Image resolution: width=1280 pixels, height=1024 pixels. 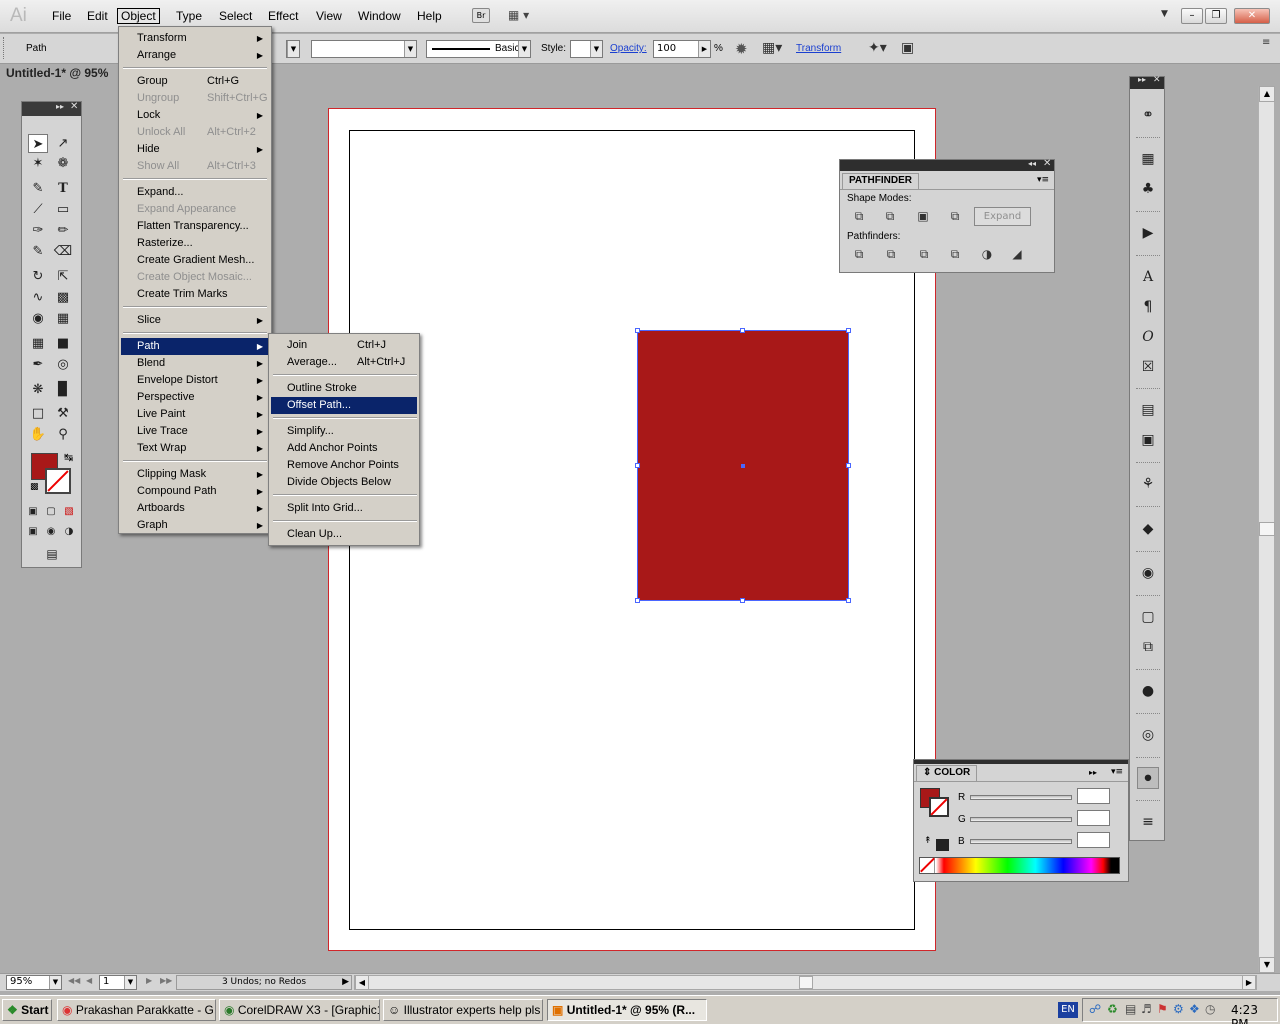 I want to click on recolor-artwork-icon: ✹, so click(x=741, y=49).